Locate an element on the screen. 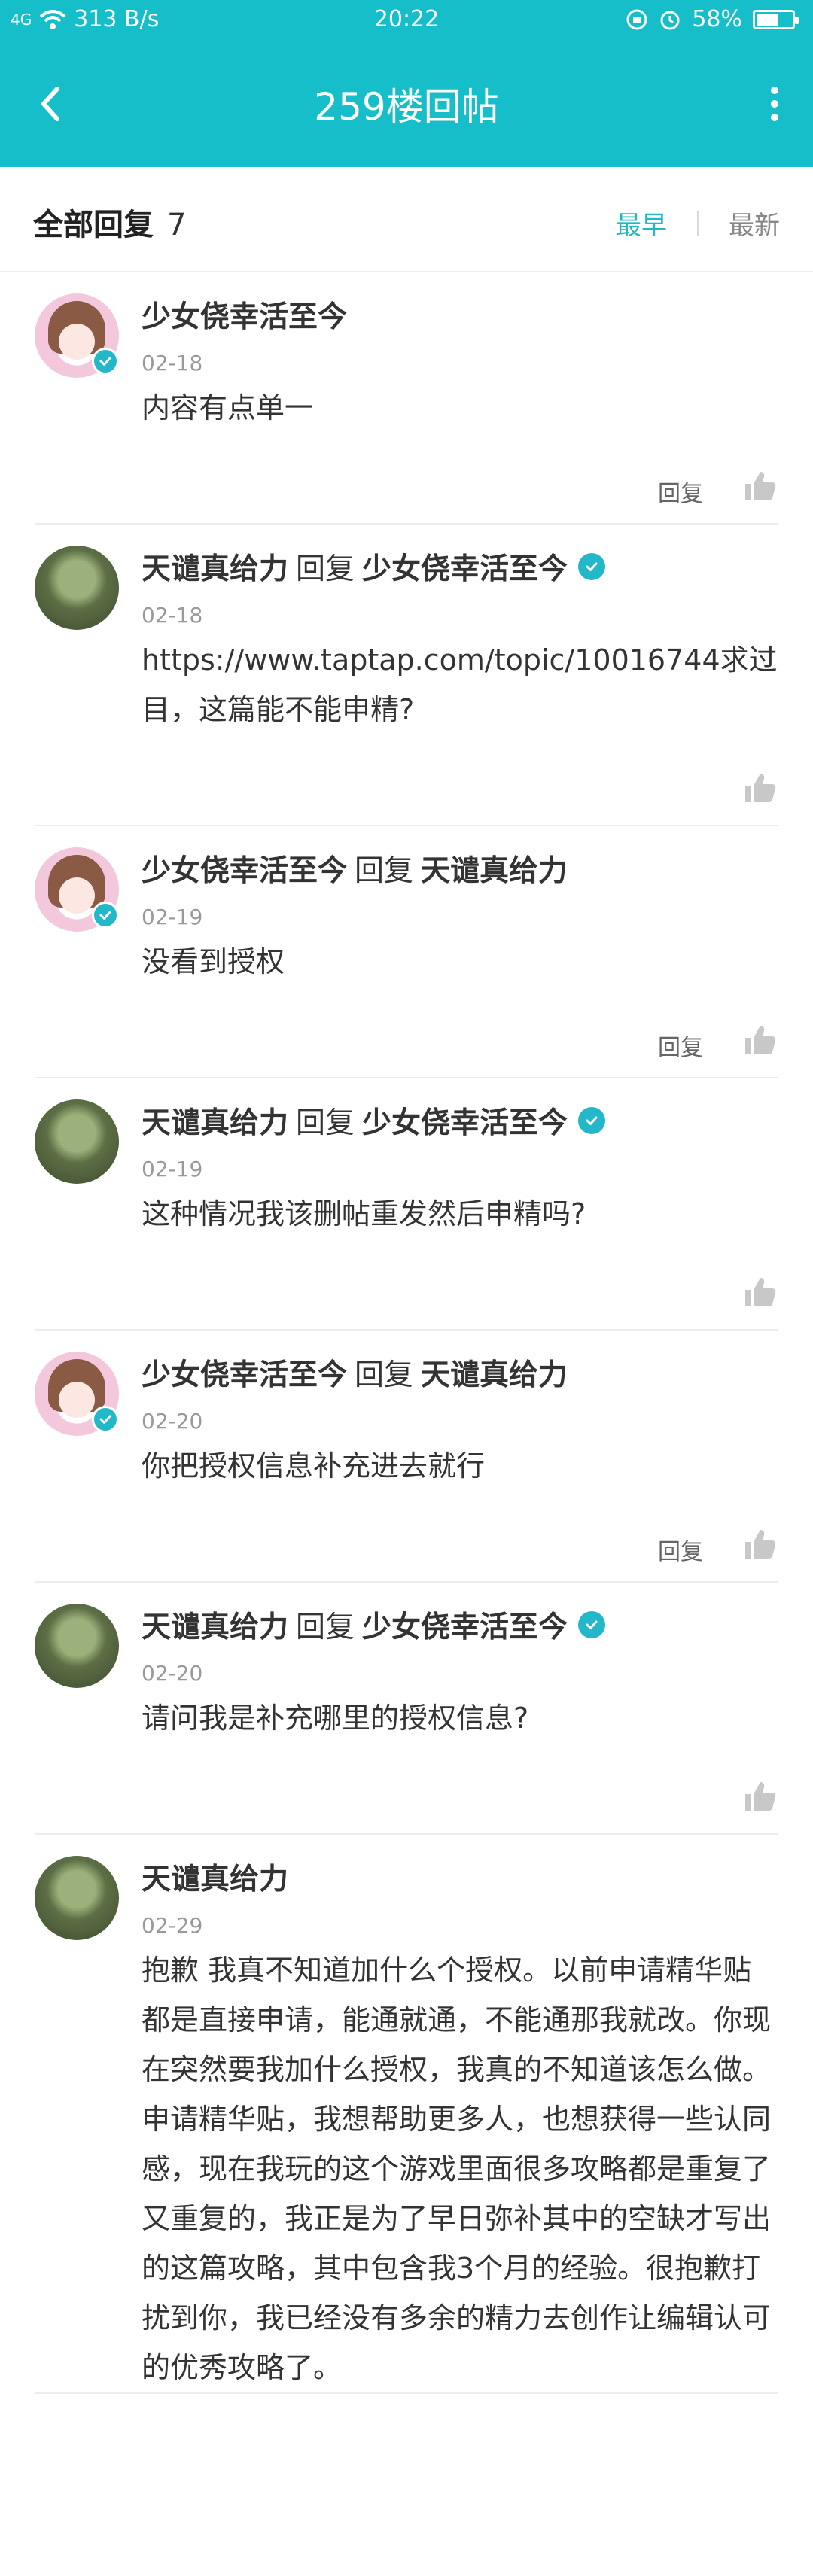  reply-date: 02-29 is located at coordinates (172, 1925).